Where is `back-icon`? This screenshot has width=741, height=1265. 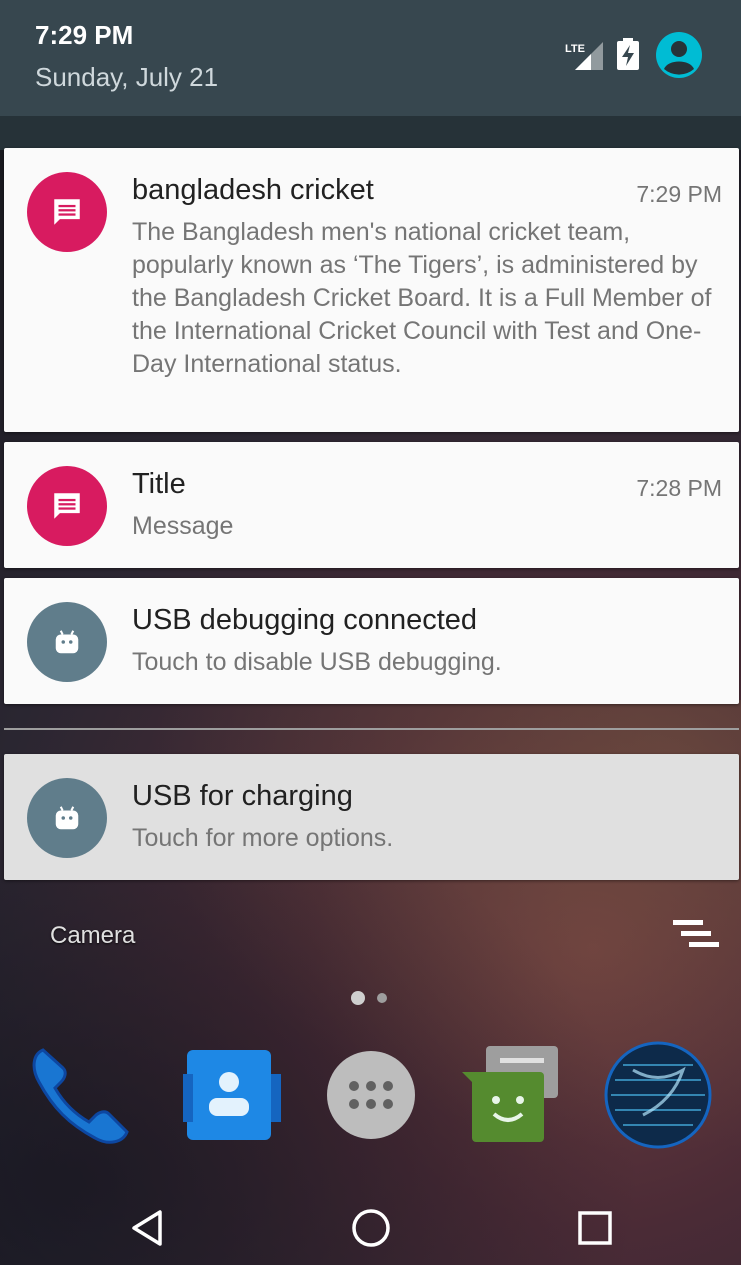
back-icon is located at coordinates (147, 1228).